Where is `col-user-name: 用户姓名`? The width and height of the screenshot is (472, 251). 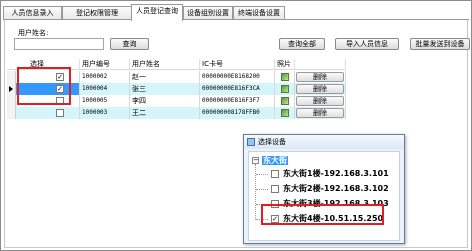
col-user-name: 用户姓名 is located at coordinates (165, 64).